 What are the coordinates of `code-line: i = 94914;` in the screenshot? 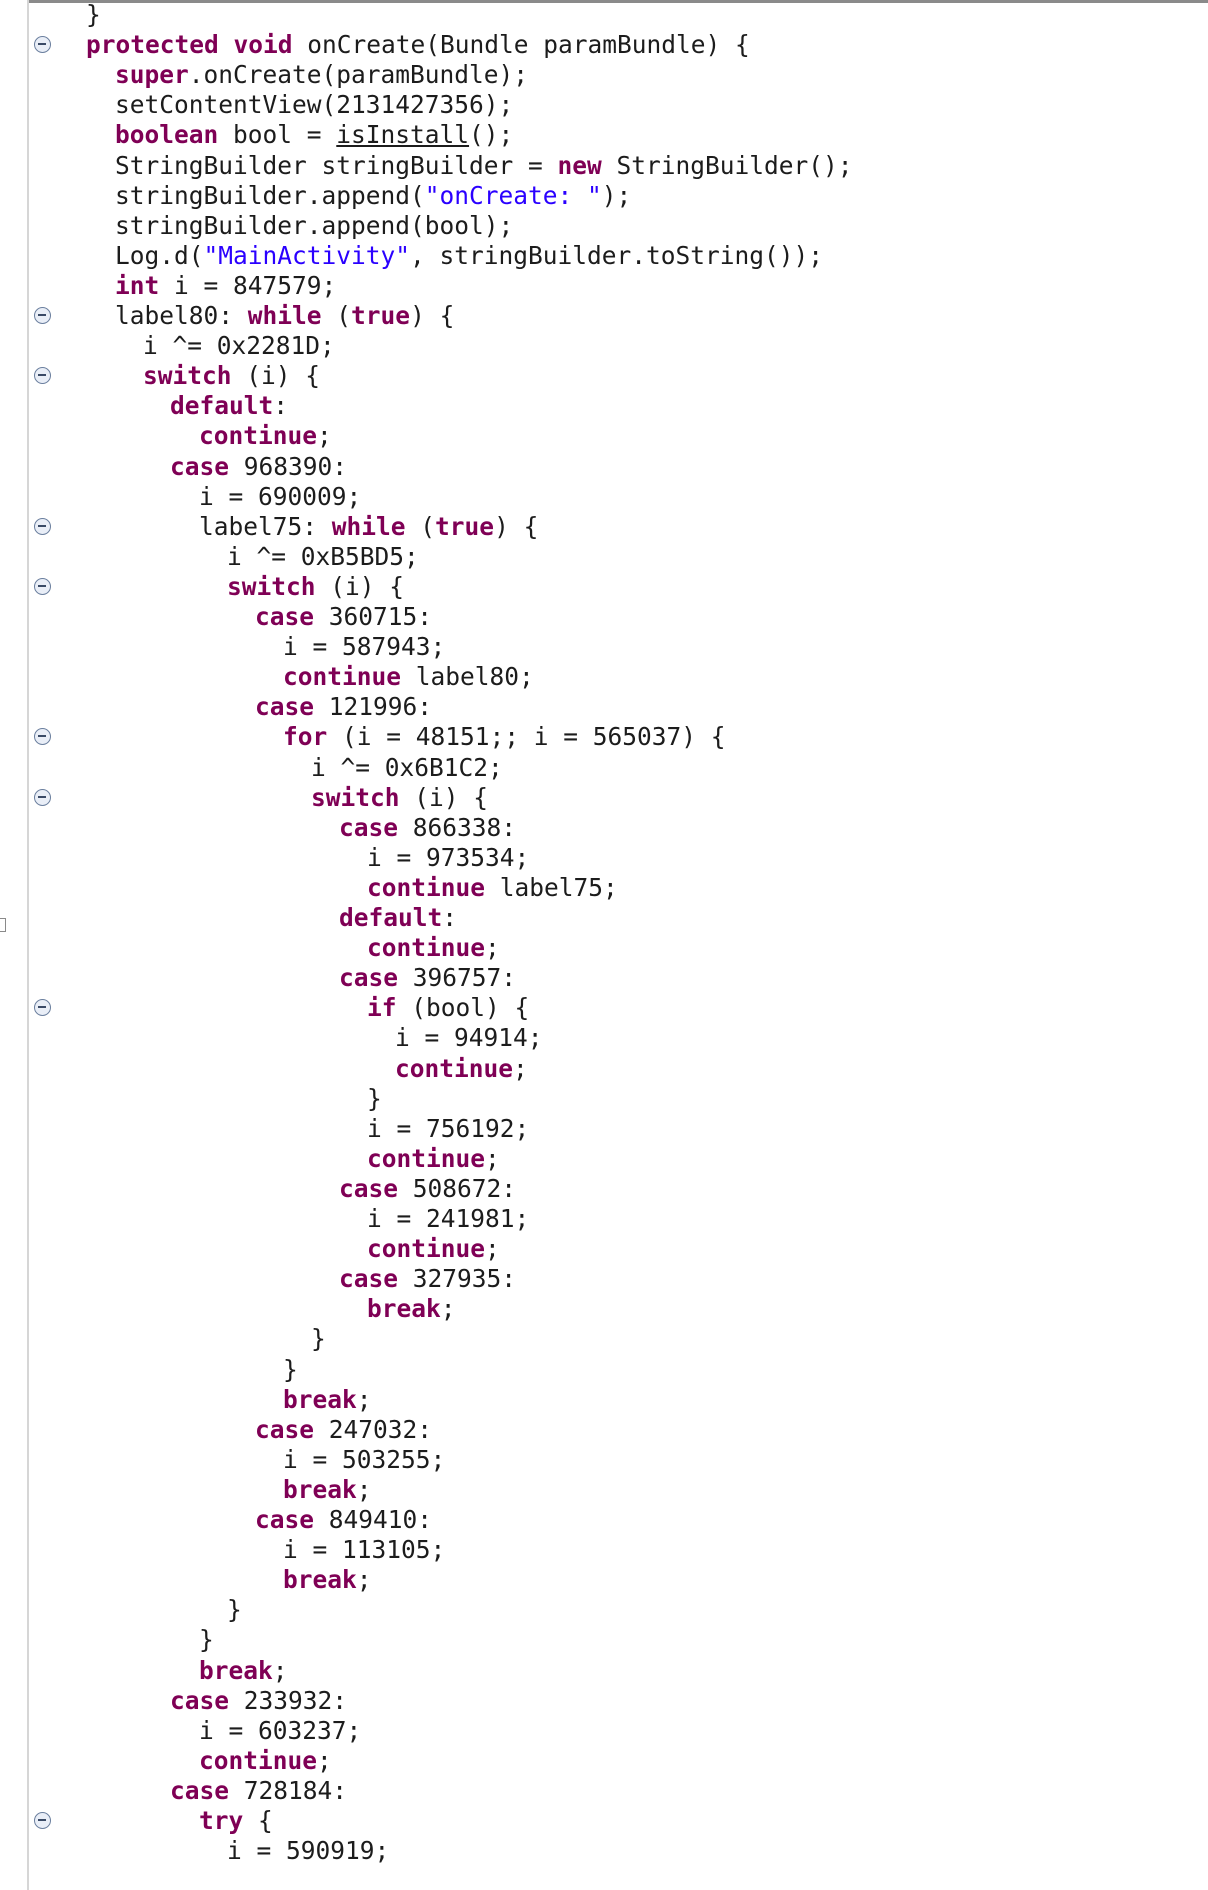 It's located at (469, 1038).